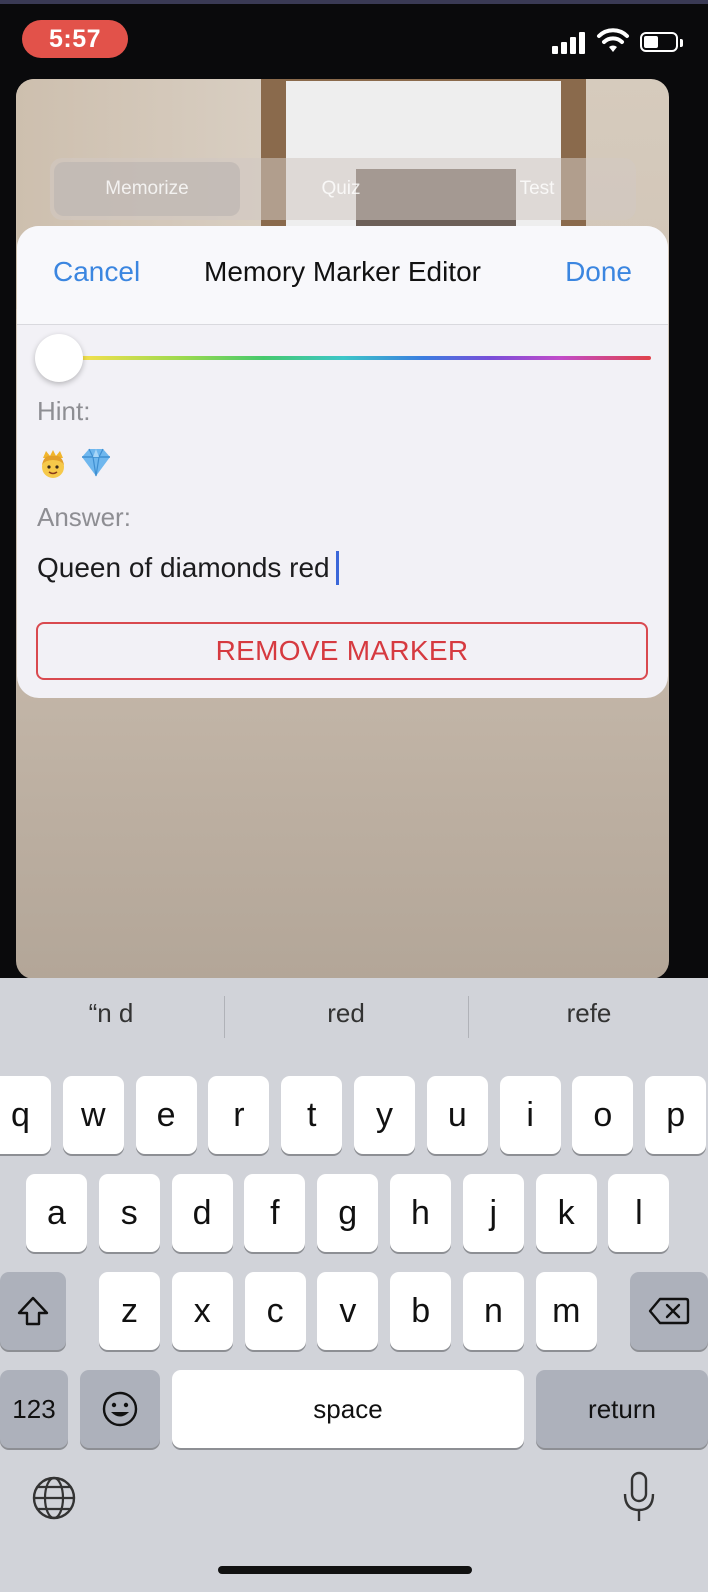 Image resolution: width=708 pixels, height=1592 pixels. Describe the element at coordinates (275, 1213) in the screenshot. I see `key-f: f` at that location.